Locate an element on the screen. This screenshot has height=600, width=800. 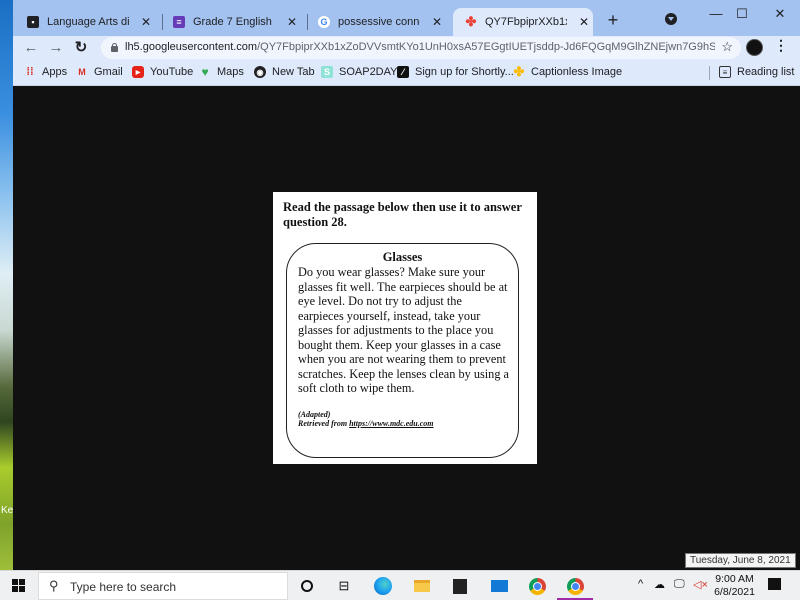
notification-center-icon is located at coordinates (774, 584).